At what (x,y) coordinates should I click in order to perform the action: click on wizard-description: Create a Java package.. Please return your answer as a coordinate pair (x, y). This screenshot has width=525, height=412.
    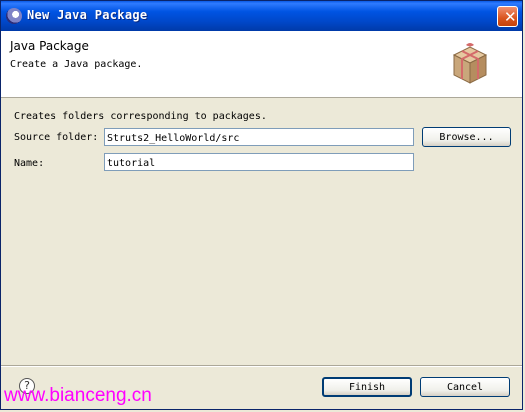
    Looking at the image, I should click on (76, 64).